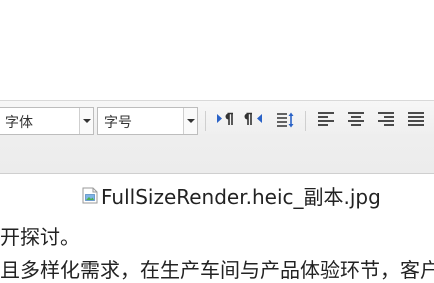 The width and height of the screenshot is (434, 283). I want to click on align-center-icon, so click(356, 120).